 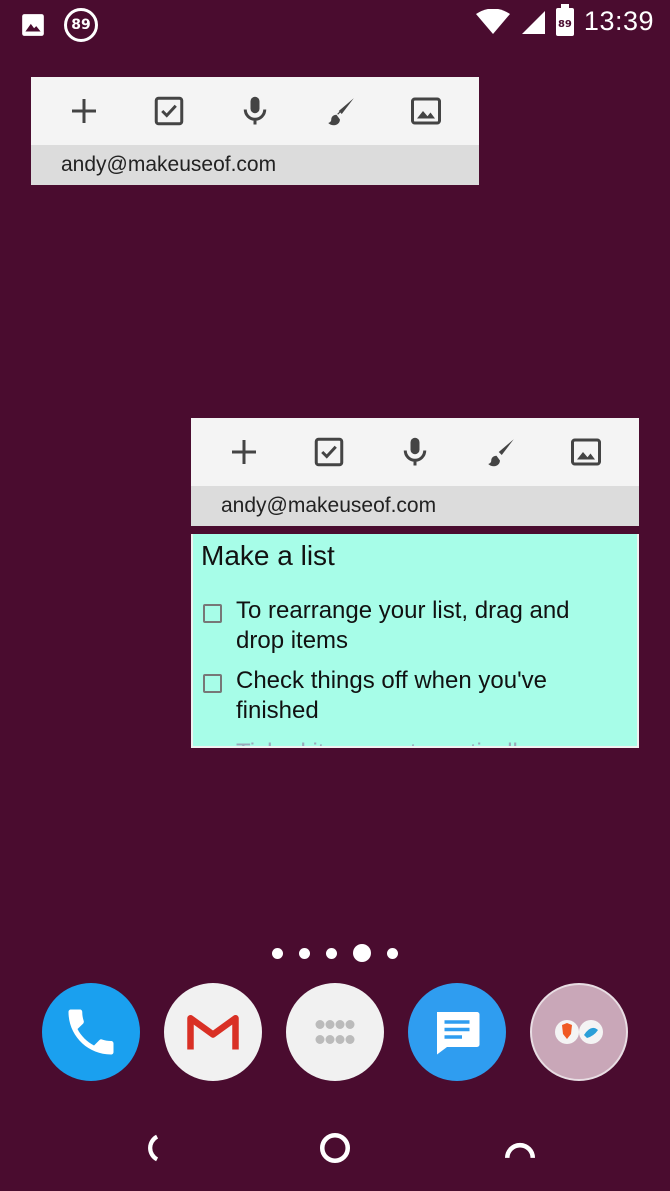 I want to click on list-item: Check things off when you've finished, so click(x=413, y=696).